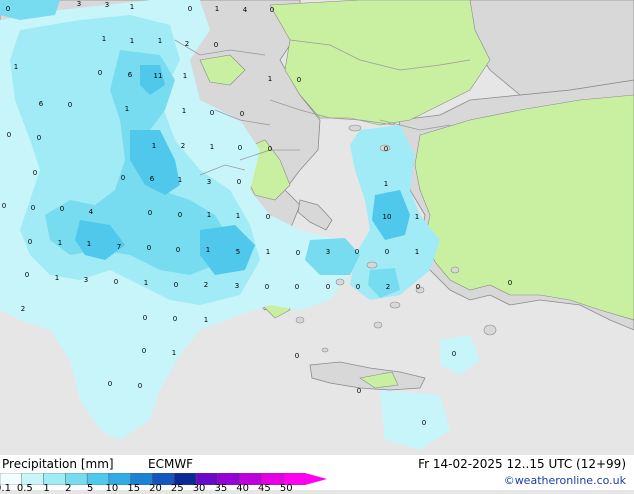  I want to click on point-value: 7, so click(119, 247).